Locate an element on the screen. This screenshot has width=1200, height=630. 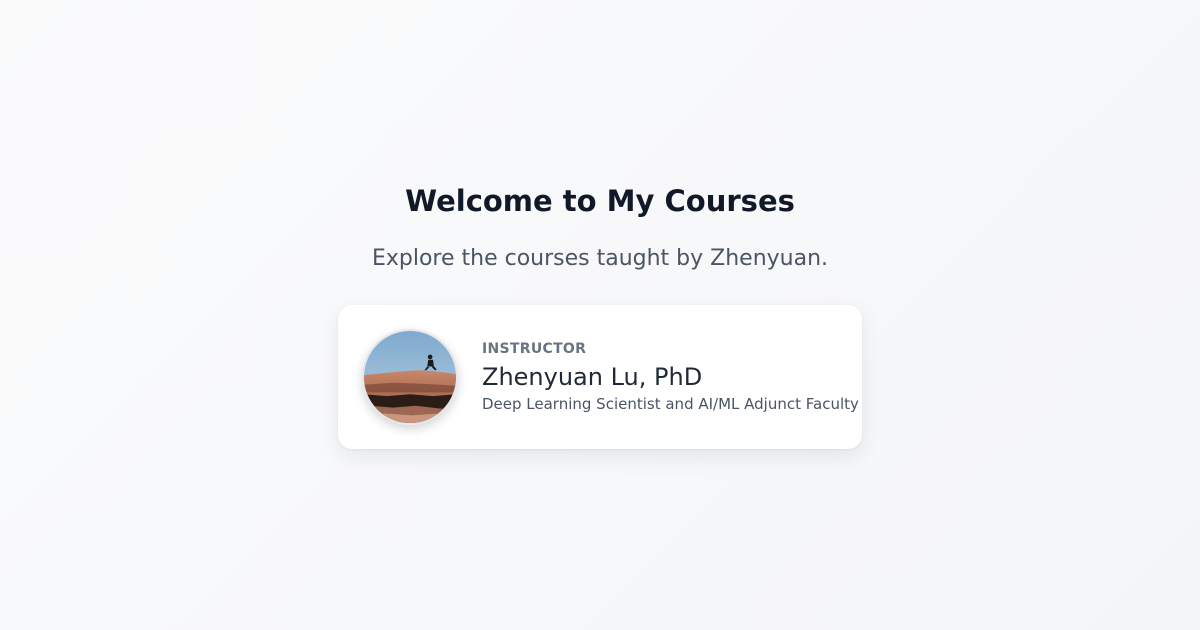
avatar is located at coordinates (410, 377).